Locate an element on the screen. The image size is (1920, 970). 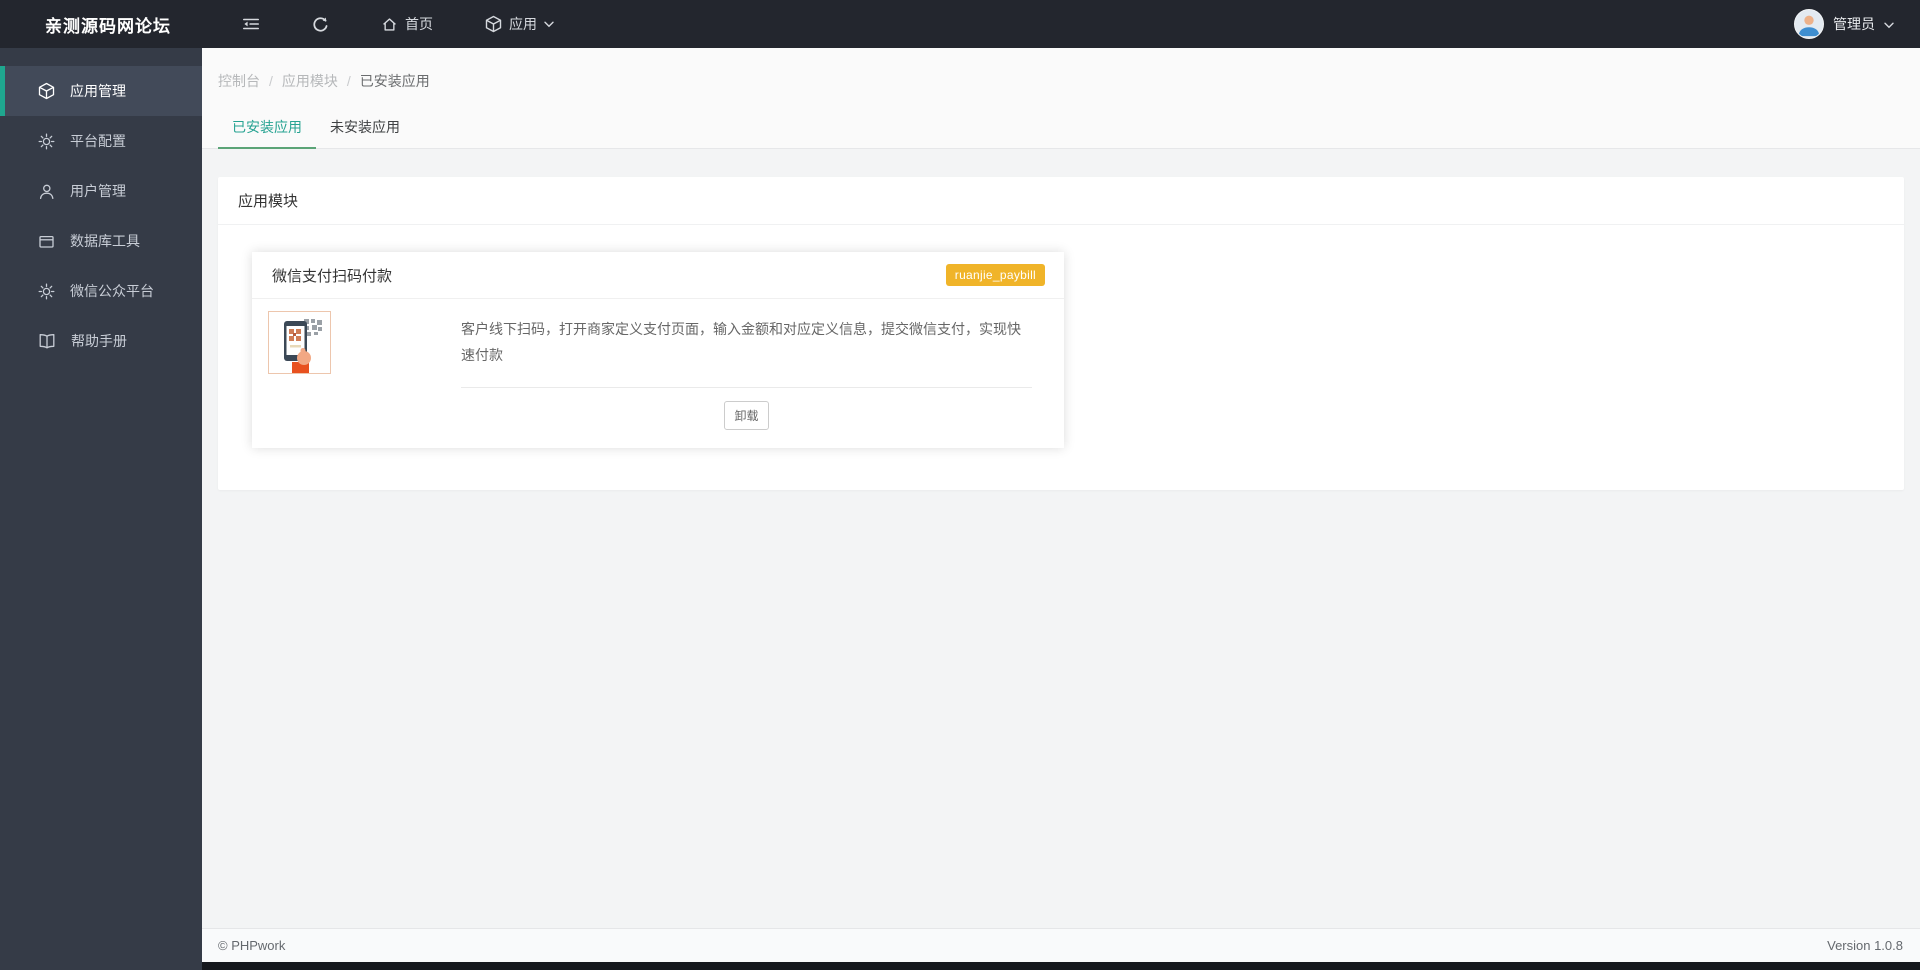
refresh-icon is located at coordinates (320, 24).